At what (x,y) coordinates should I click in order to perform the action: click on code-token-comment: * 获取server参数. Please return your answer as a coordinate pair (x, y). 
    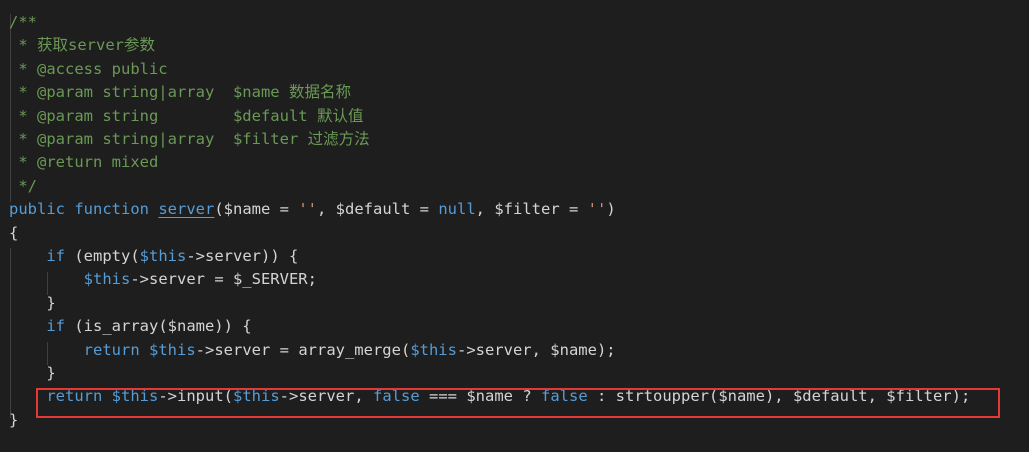
    Looking at the image, I should click on (82, 45).